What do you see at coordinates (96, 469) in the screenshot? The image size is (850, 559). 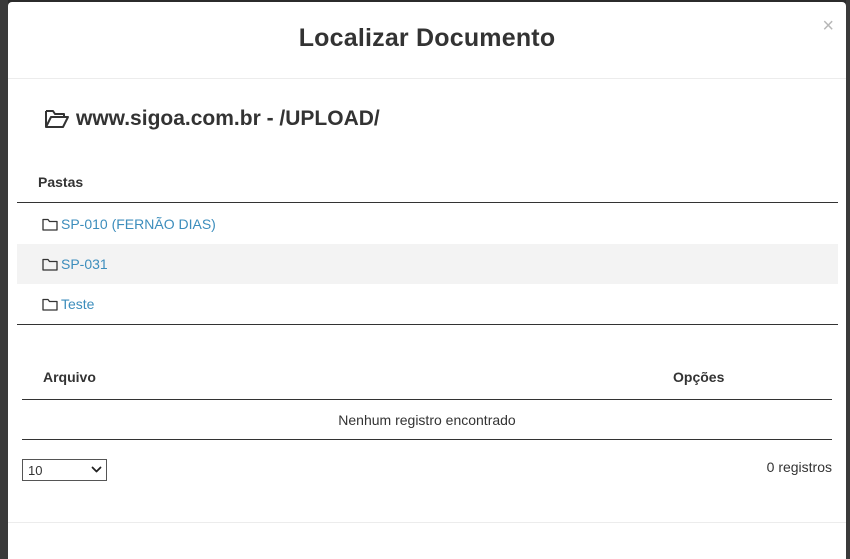 I see `chevron-down-icon` at bounding box center [96, 469].